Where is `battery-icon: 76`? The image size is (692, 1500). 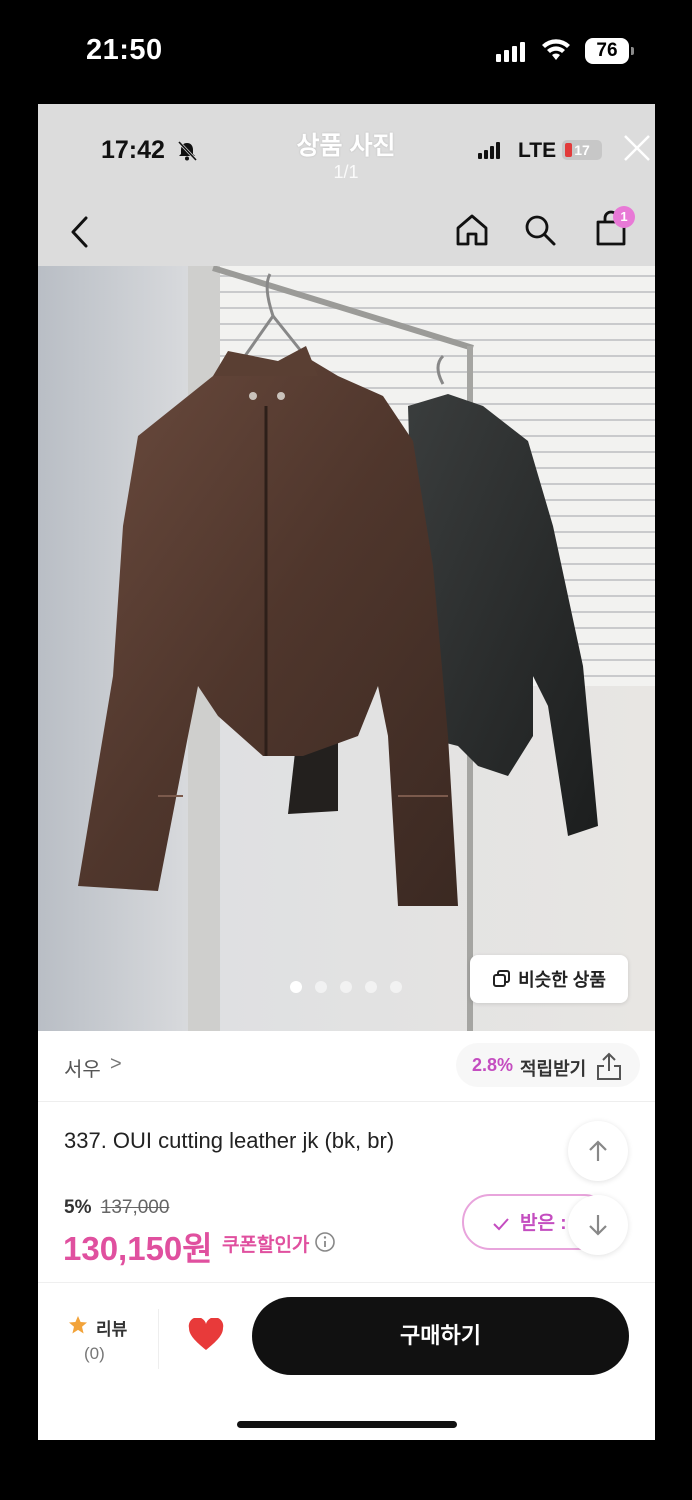
battery-icon: 76 is located at coordinates (609, 51).